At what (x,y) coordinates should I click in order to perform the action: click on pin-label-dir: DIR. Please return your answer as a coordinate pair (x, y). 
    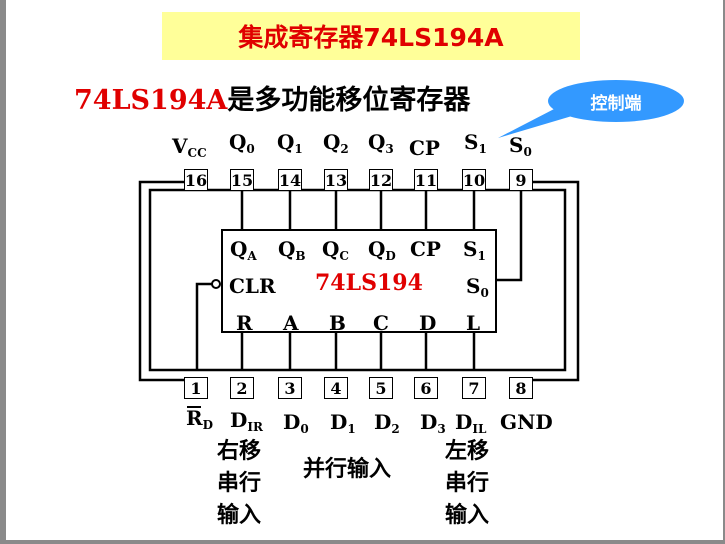
    Looking at the image, I should click on (246, 421).